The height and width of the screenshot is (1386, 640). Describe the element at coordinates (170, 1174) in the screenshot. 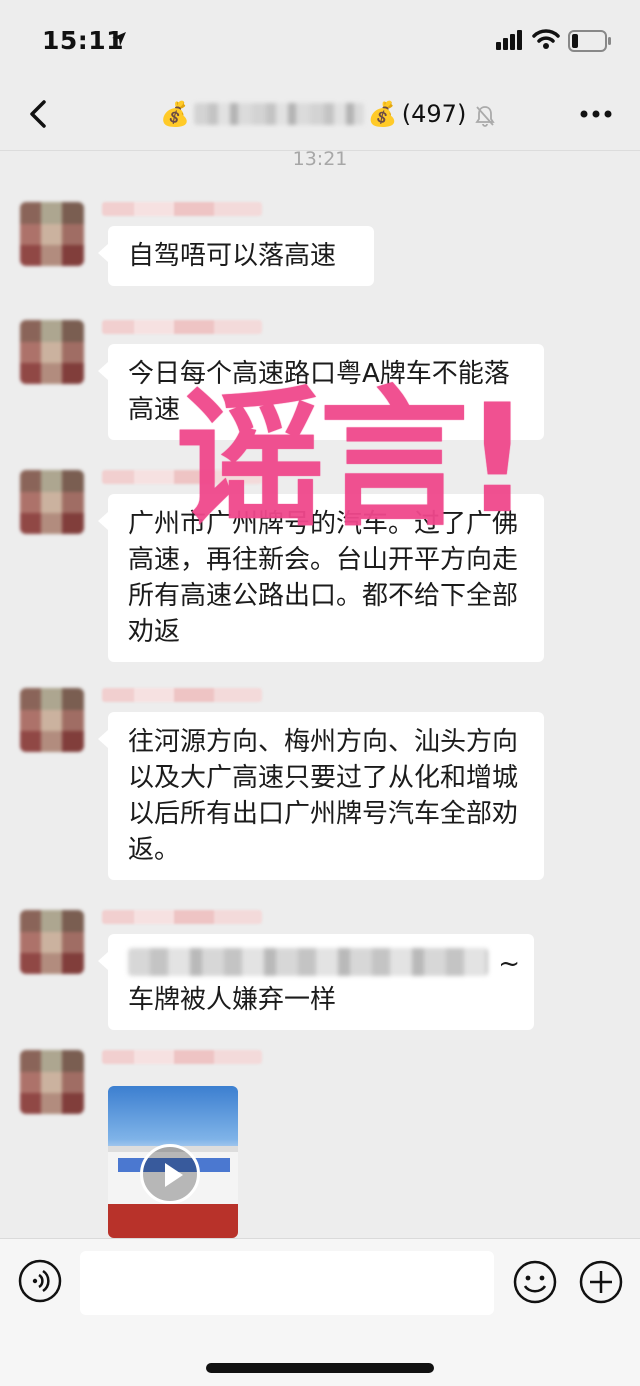

I see `play-icon` at that location.